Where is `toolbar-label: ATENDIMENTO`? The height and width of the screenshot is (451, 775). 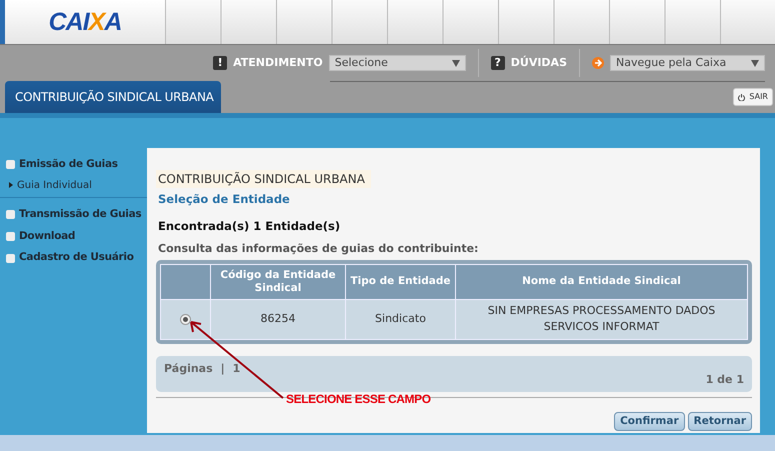 toolbar-label: ATENDIMENTO is located at coordinates (278, 62).